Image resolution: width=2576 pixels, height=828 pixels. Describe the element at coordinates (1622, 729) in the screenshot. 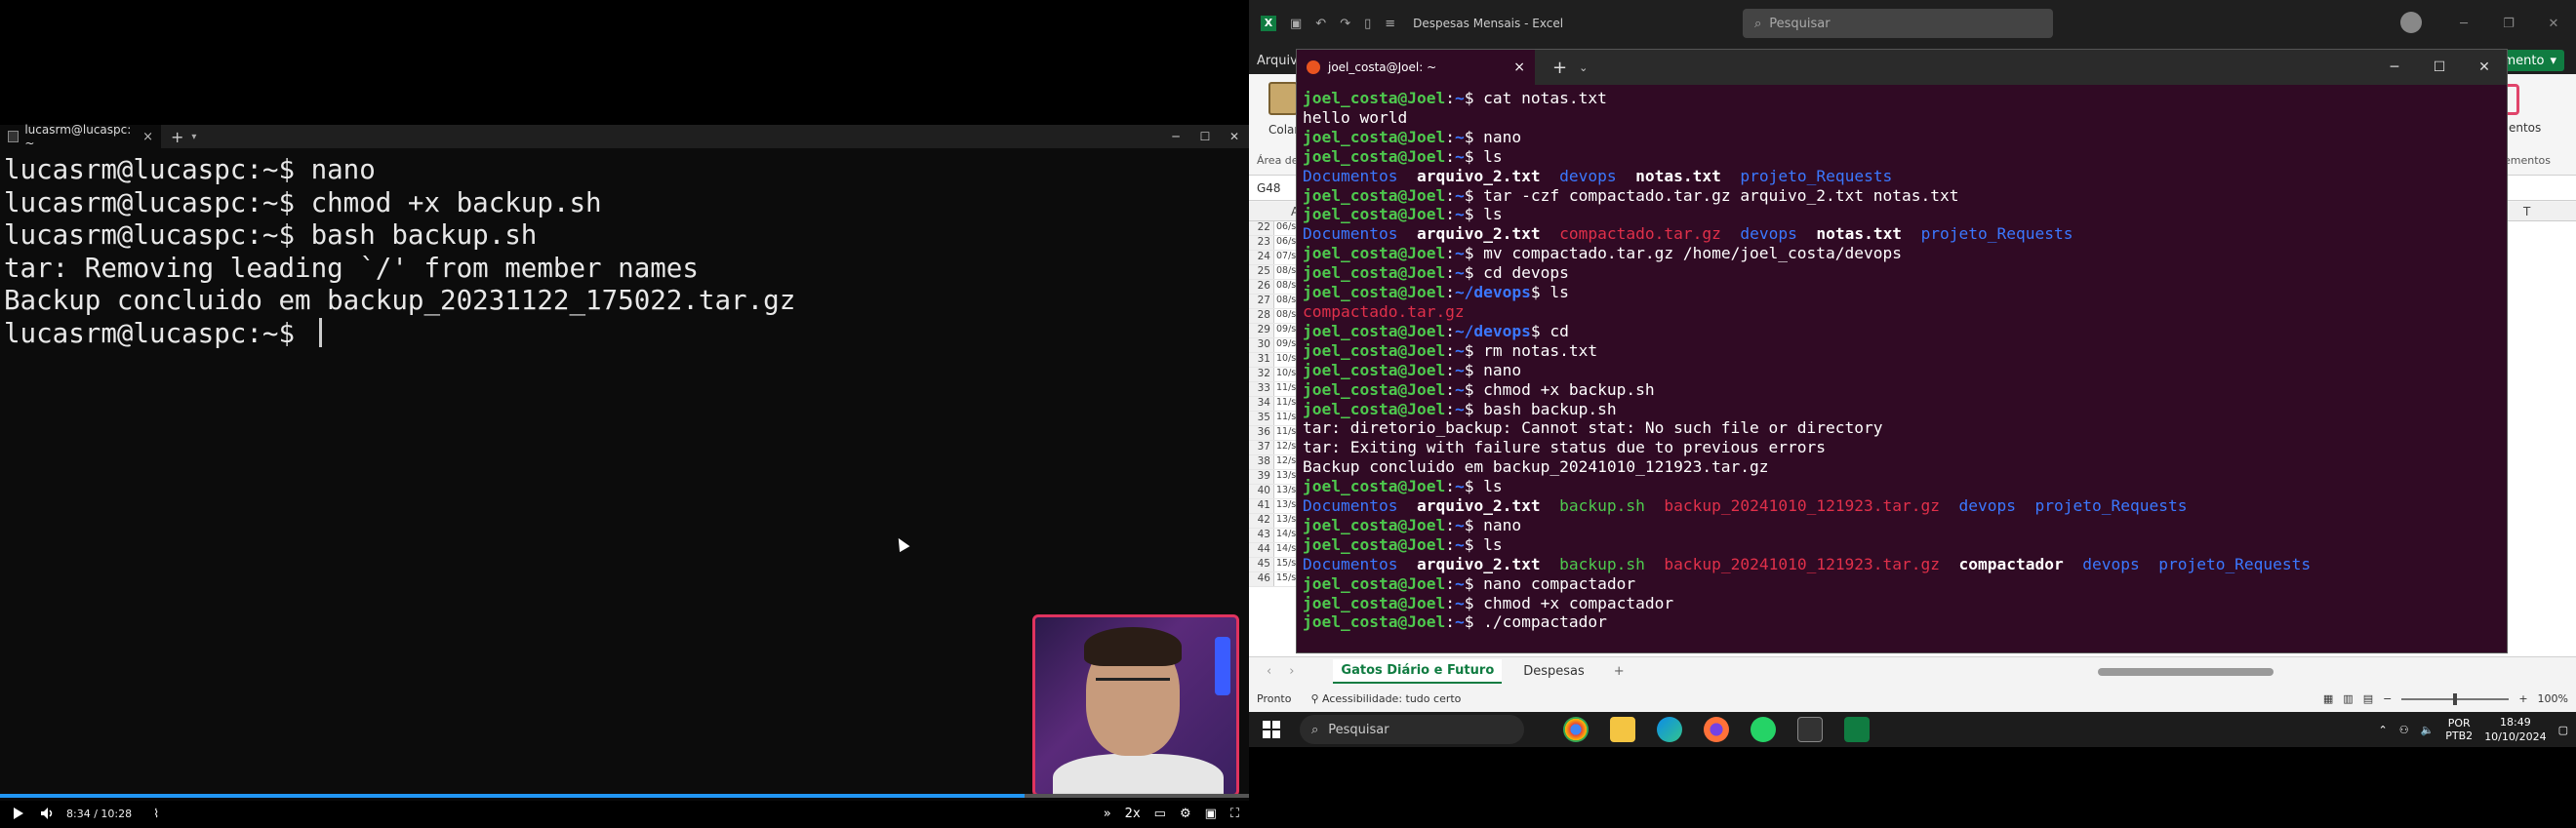

I see `file-explorer-icon` at that location.